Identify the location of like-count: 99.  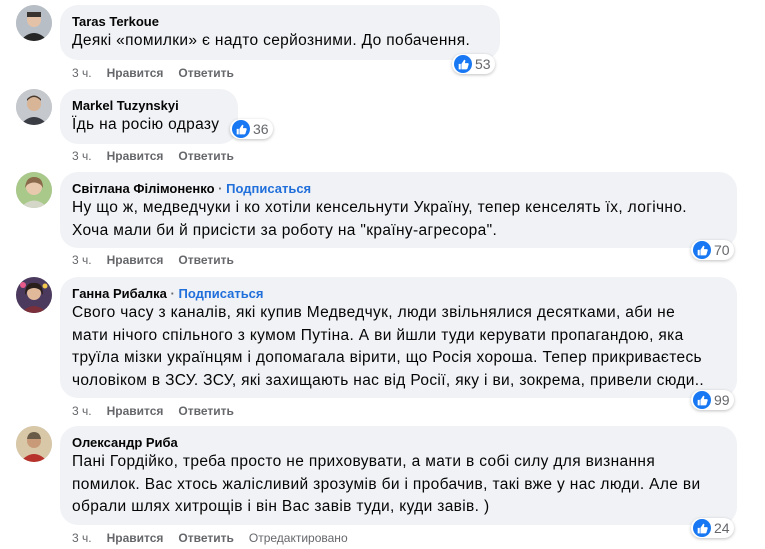
(722, 400).